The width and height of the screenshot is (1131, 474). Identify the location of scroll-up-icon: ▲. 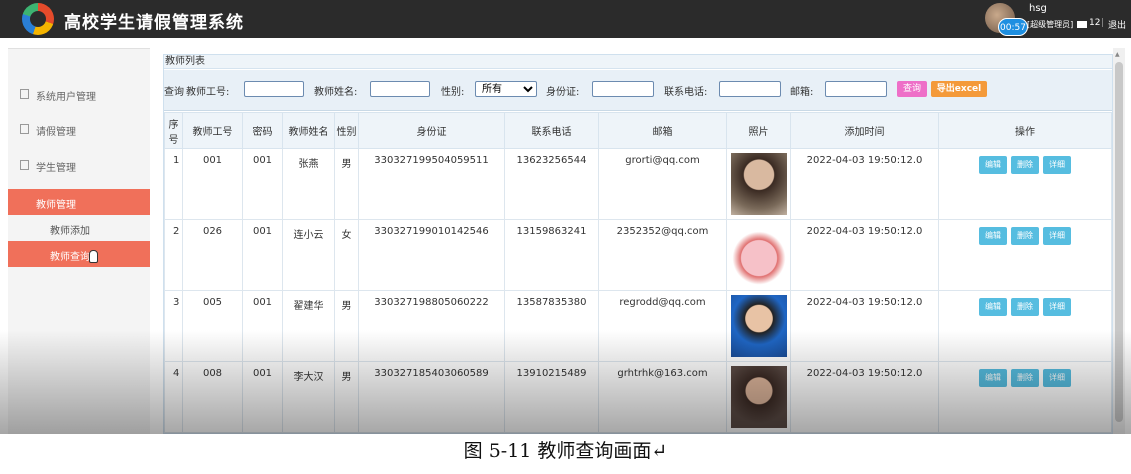
(1117, 54).